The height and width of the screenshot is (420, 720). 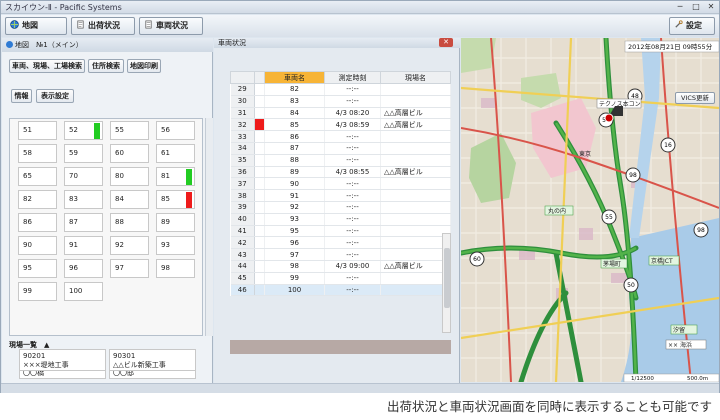 What do you see at coordinates (340, 136) in the screenshot?
I see `table-row: 33 86 --:--` at bounding box center [340, 136].